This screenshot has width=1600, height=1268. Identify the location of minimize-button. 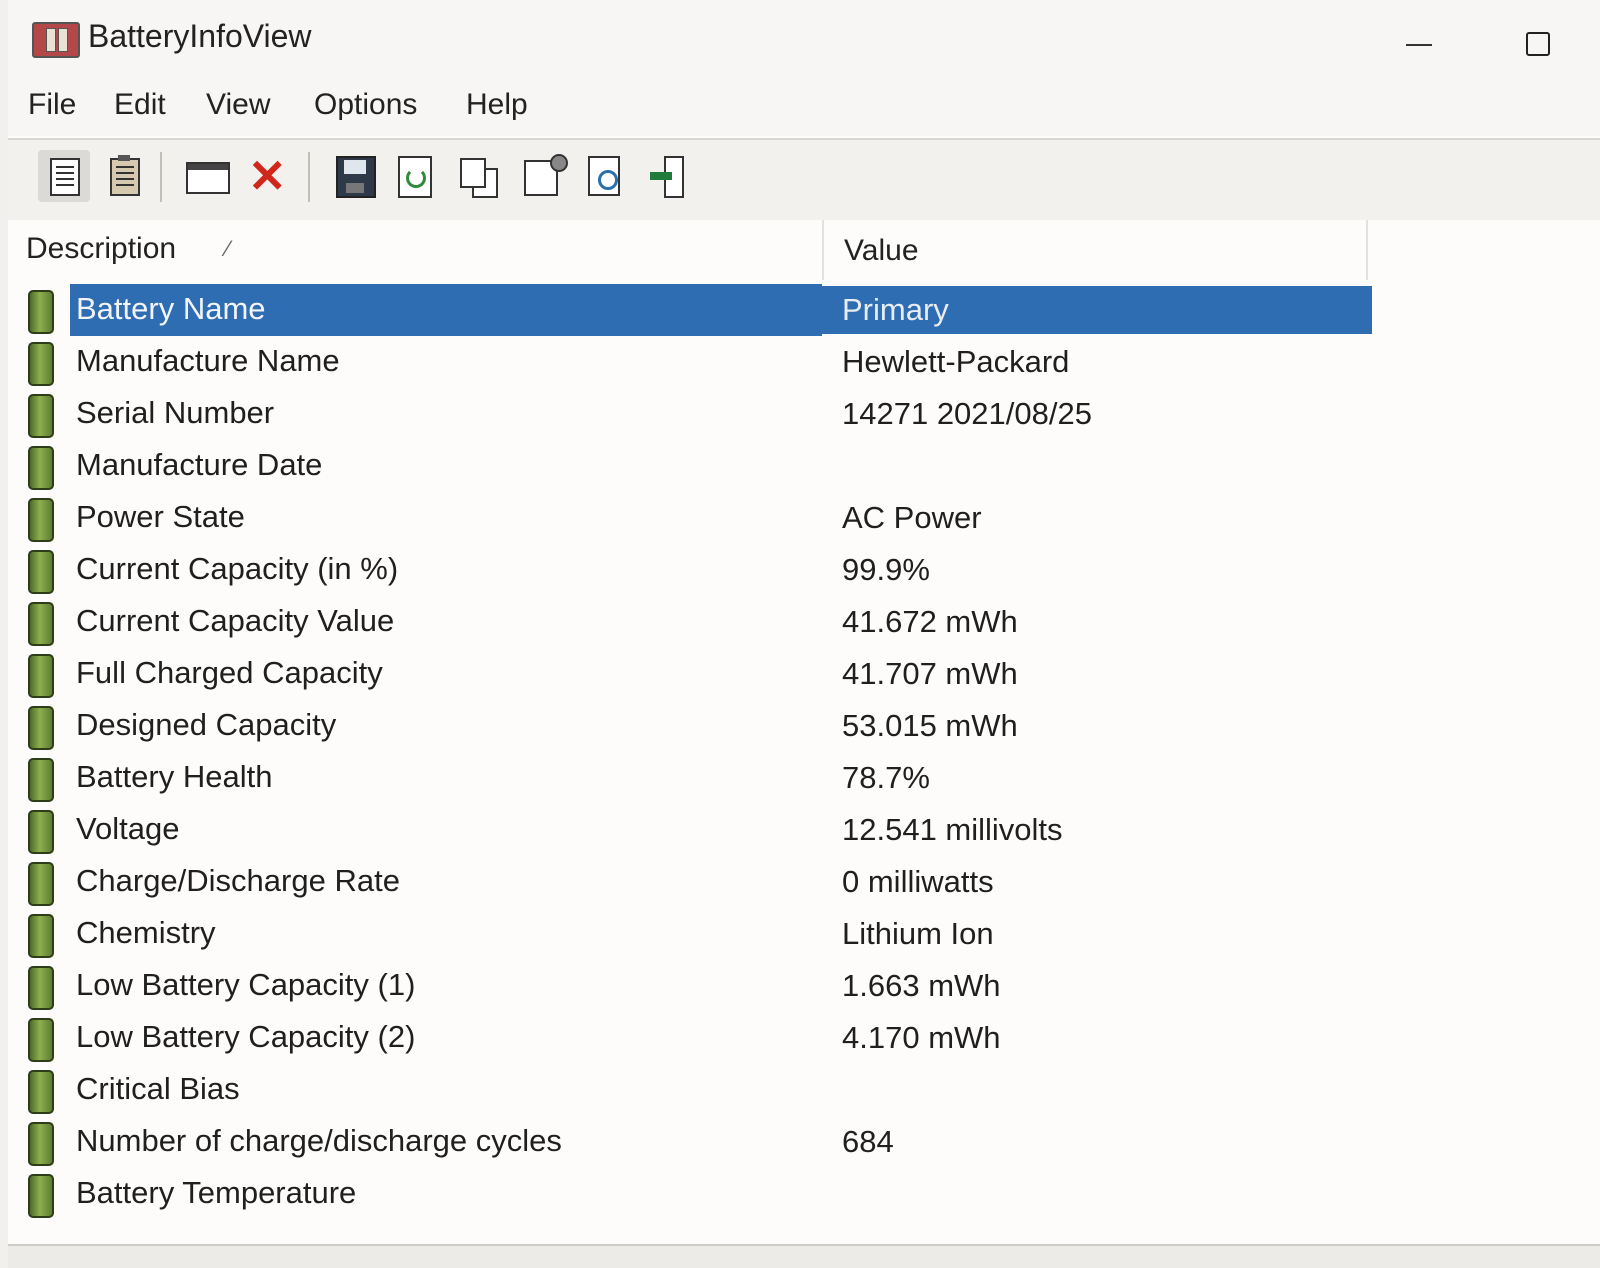
(1420, 42).